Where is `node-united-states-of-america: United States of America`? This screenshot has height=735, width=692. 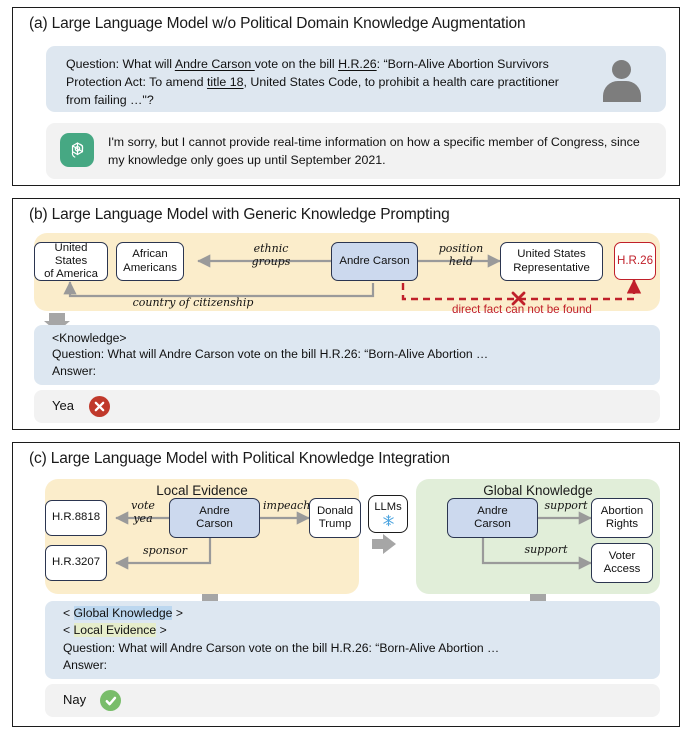 node-united-states-of-america: United States of America is located at coordinates (71, 261).